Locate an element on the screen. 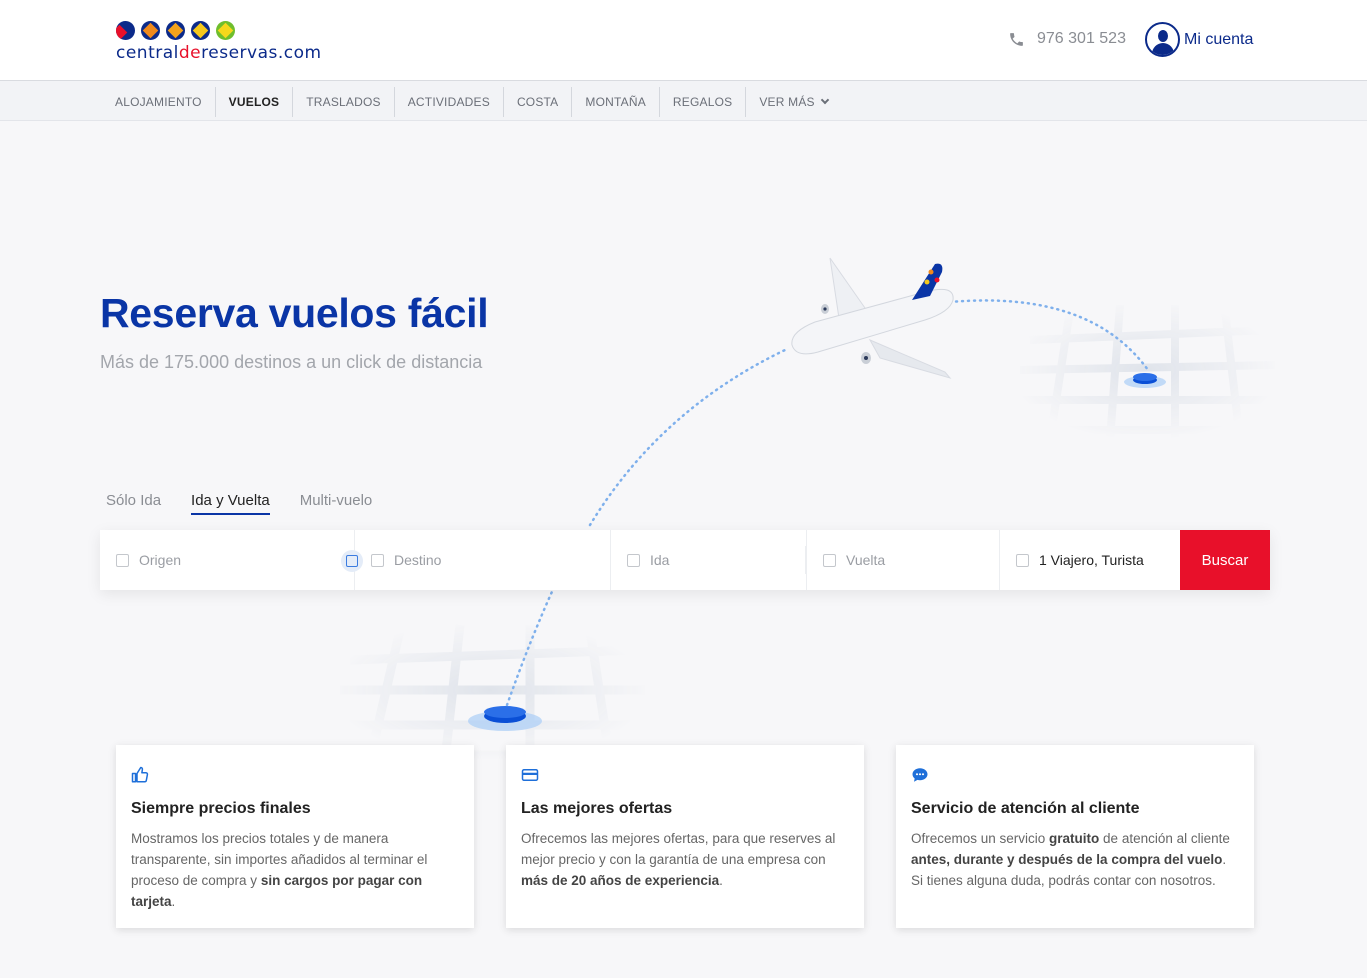 The image size is (1367, 978). nav-item-traslados: TRASLADOS is located at coordinates (344, 102).